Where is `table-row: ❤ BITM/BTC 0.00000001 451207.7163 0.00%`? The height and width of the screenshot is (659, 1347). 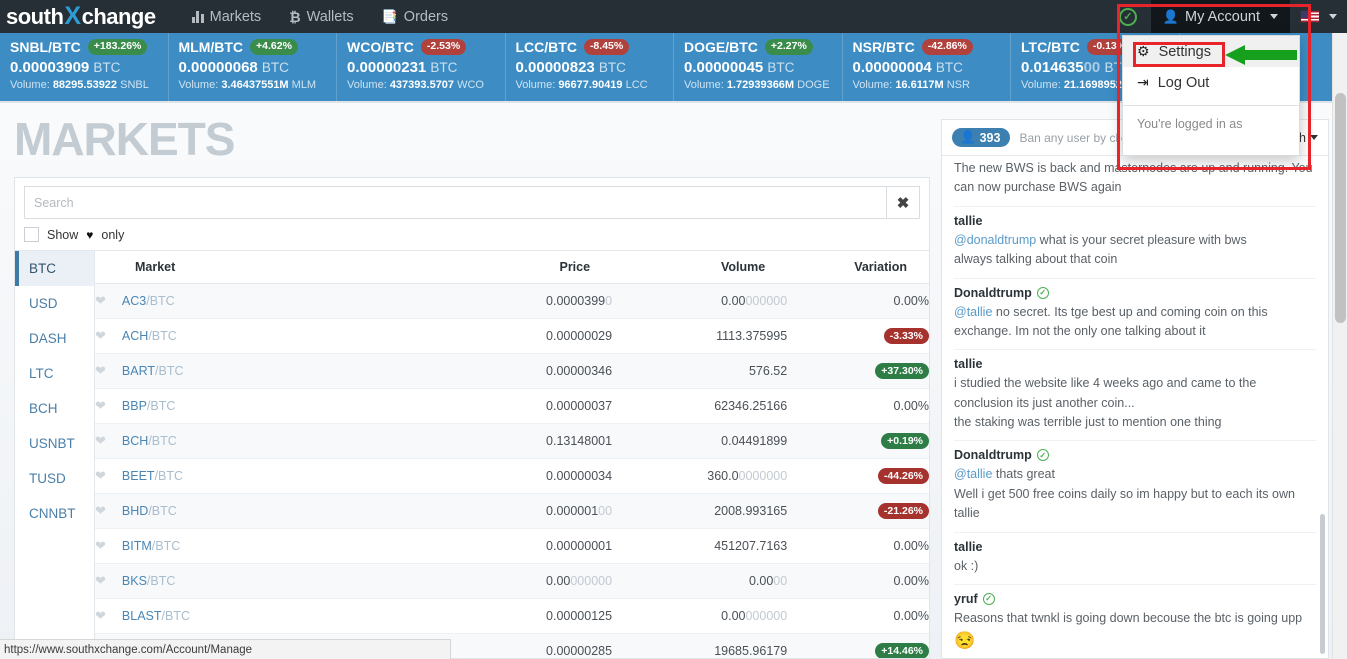
table-row: ❤ BITM/BTC 0.00000001 451207.7163 0.00% is located at coordinates (512, 546).